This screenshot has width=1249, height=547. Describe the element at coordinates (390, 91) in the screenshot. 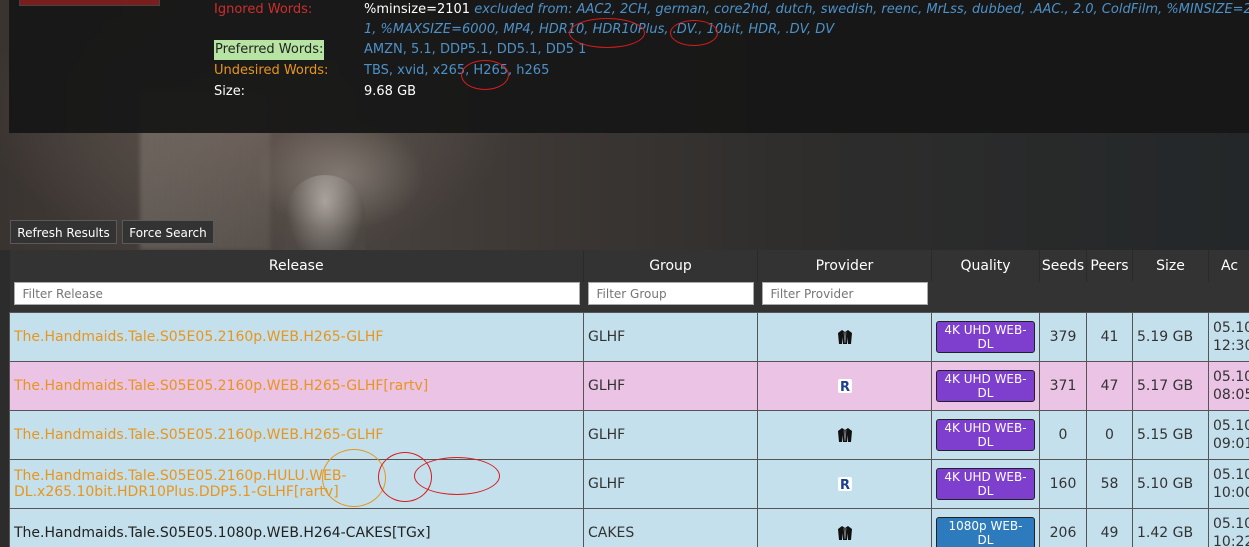

I see `size-value: 9.68 GB` at that location.